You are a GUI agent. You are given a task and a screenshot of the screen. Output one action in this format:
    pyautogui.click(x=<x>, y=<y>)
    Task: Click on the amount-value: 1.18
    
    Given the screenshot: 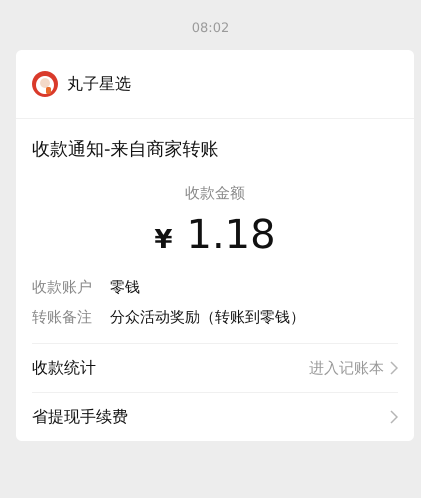 What is the action you would take?
    pyautogui.click(x=231, y=235)
    